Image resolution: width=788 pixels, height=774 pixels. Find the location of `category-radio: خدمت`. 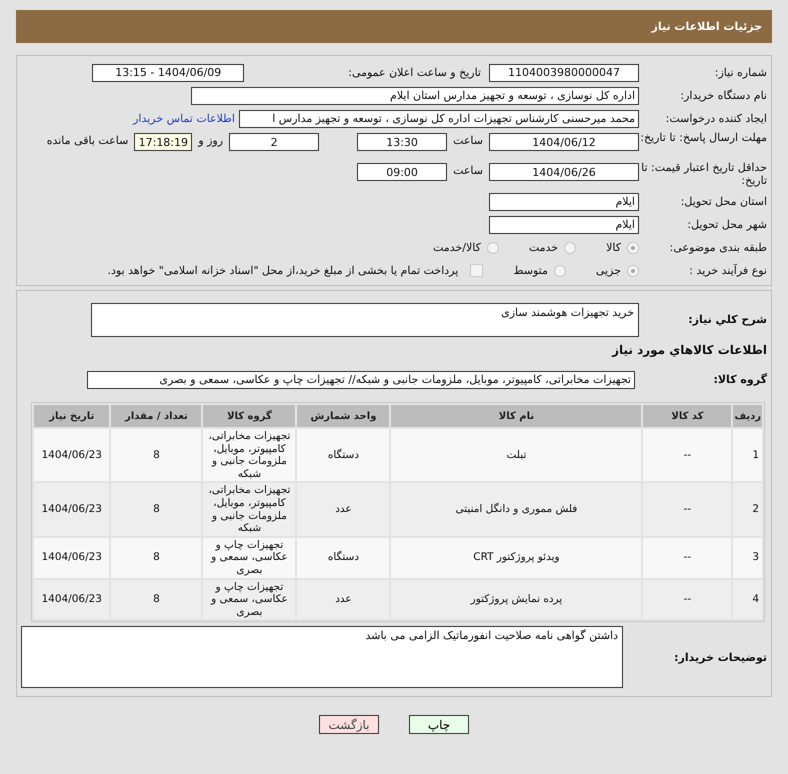

category-radio: خدمت is located at coordinates (552, 247).